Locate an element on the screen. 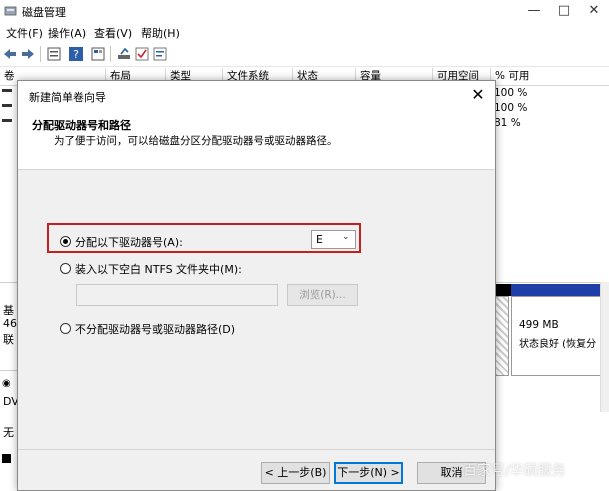 The image size is (609, 491). menu-bar: 文件(F) 操作(A) 查看(V) 帮助(H) is located at coordinates (304, 32).